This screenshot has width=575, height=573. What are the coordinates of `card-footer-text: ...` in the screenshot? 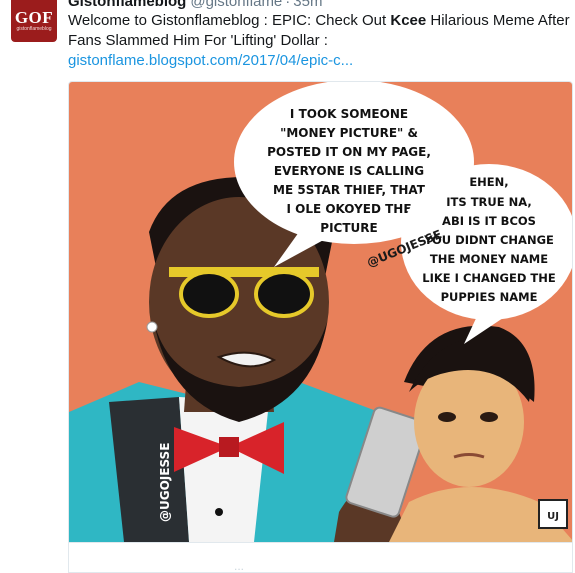 It's located at (239, 566).